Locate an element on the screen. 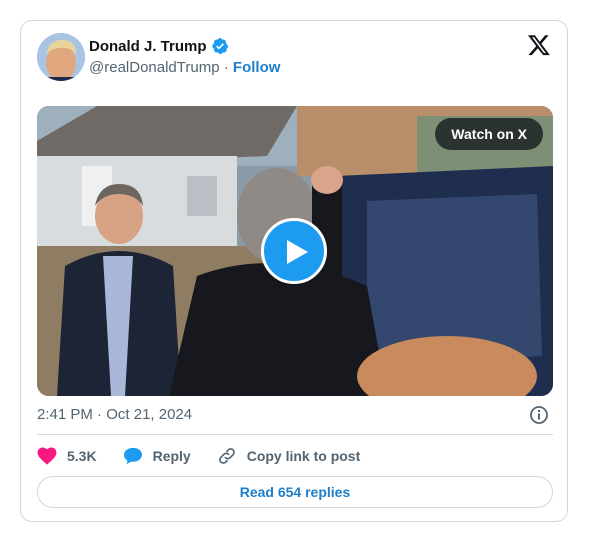 This screenshot has height=544, width=590. post-timestamp: 2:41 PM · Oct 21, 2024 is located at coordinates (114, 414).